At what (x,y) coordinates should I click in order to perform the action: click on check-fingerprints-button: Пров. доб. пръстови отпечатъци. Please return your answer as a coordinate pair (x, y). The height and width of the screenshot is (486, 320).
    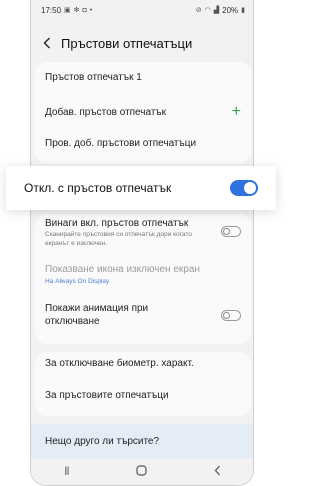
    Looking at the image, I should click on (143, 143).